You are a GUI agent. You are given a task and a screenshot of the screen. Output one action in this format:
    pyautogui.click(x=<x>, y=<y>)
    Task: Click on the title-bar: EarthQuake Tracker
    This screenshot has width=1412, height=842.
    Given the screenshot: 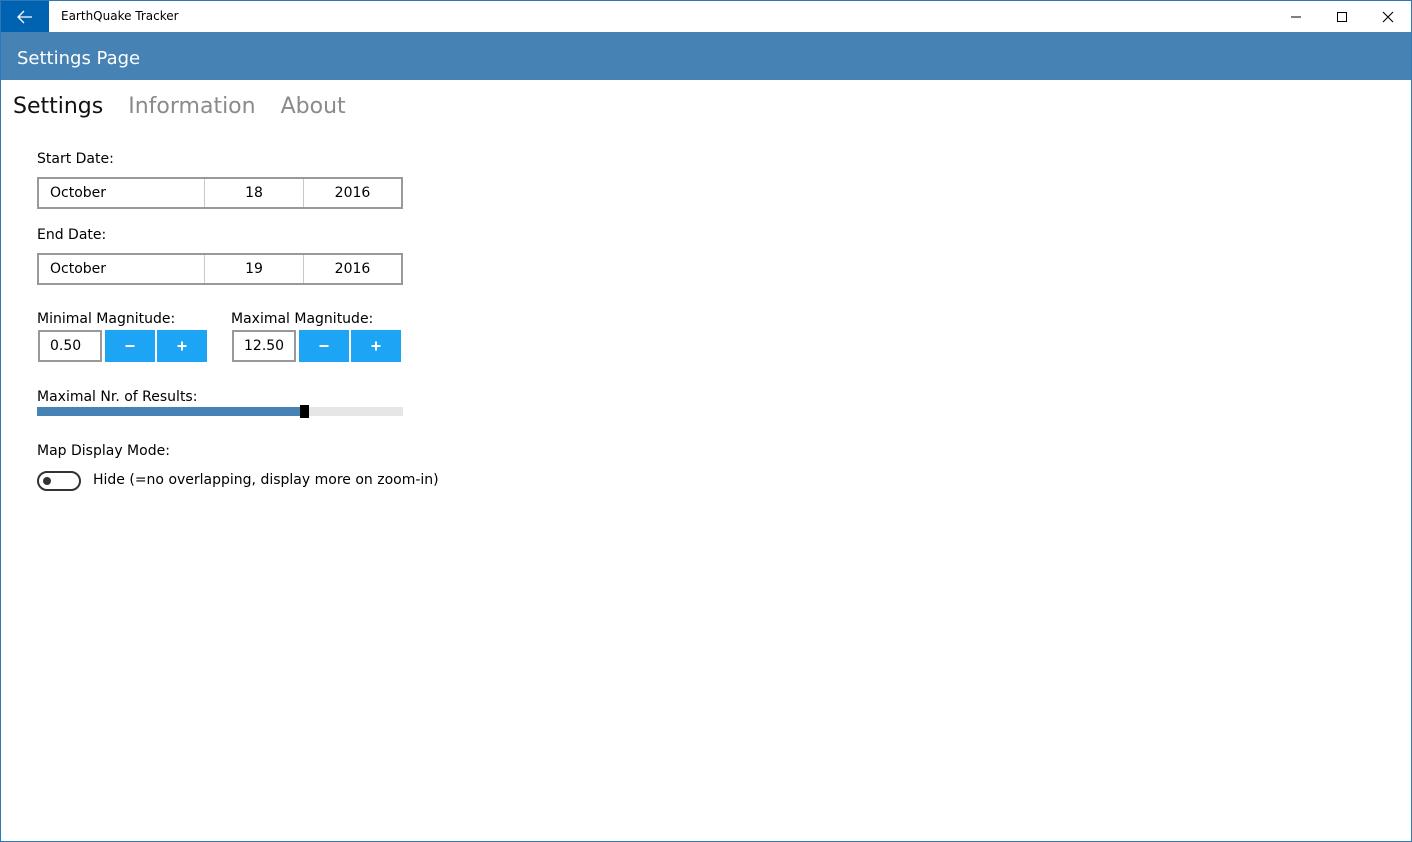 What is the action you would take?
    pyautogui.click(x=706, y=16)
    